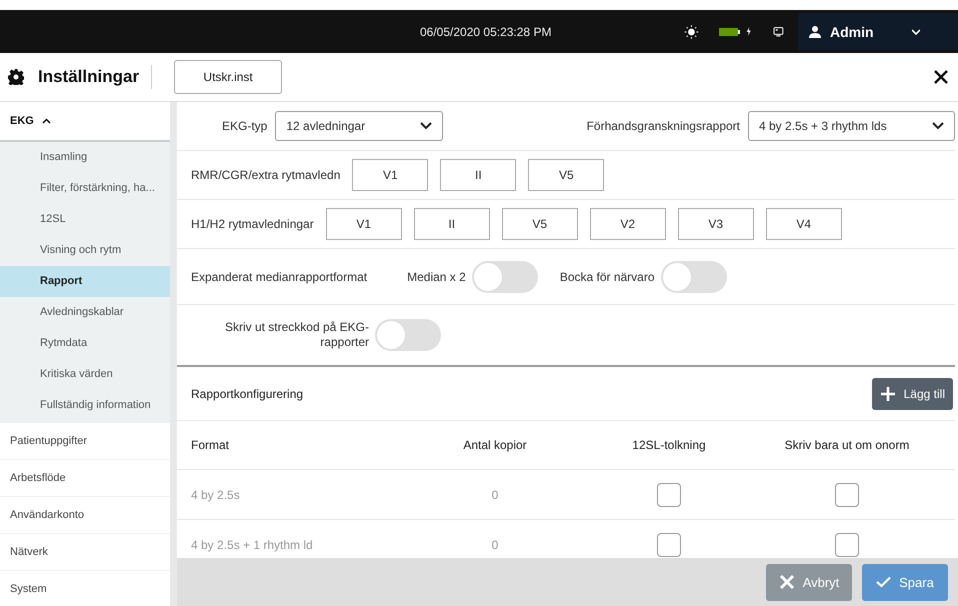 The width and height of the screenshot is (958, 606). What do you see at coordinates (85, 250) in the screenshot?
I see `sidebar-item: Visning och rytm` at bounding box center [85, 250].